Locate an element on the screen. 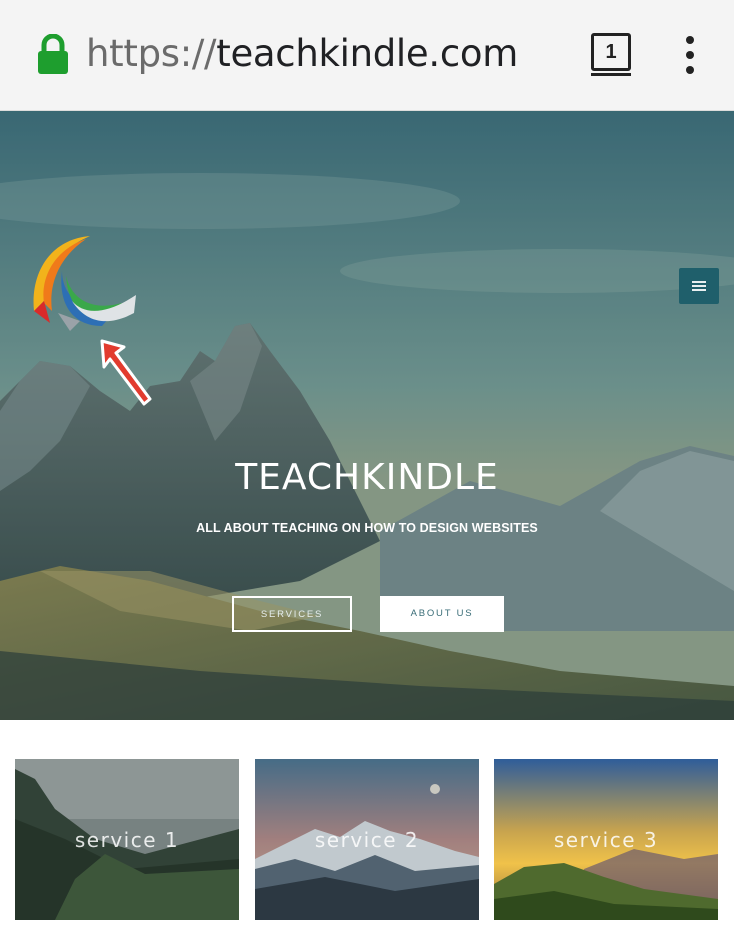 The height and width of the screenshot is (931, 734). annotation-arrow-icon is located at coordinates (126, 372).